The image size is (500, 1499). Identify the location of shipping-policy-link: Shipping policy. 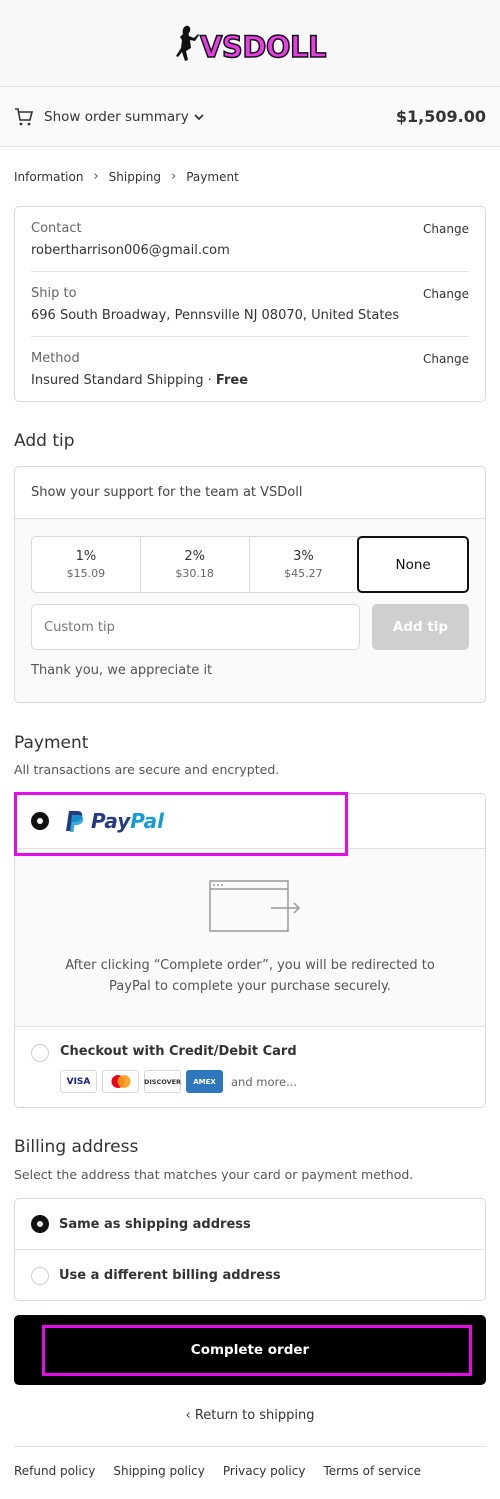
(159, 1471).